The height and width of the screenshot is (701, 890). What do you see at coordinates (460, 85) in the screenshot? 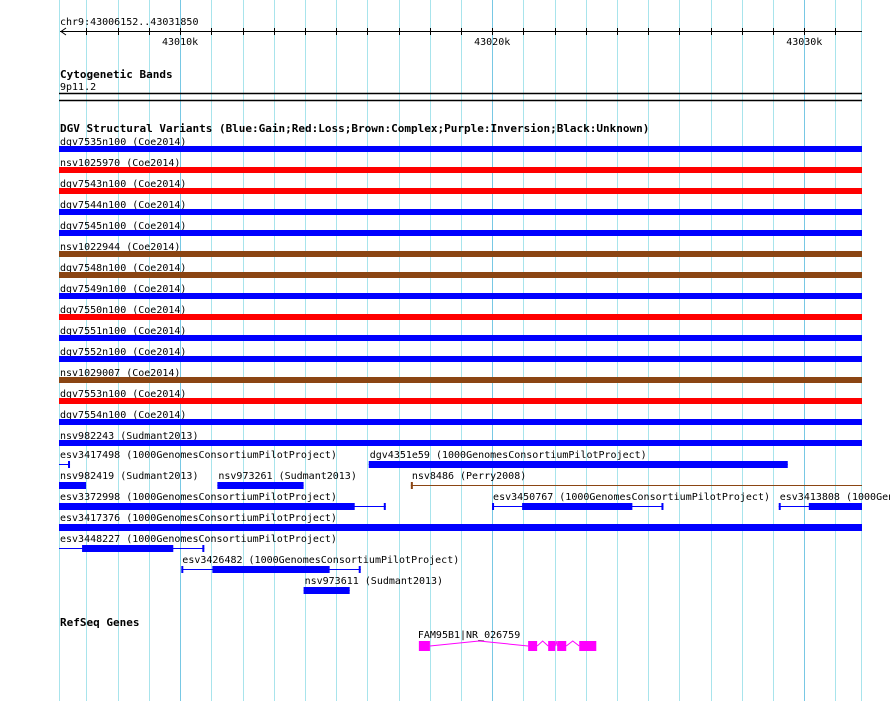
I see `cytoband-track: Cytogenetic Bands 9p11.2` at bounding box center [460, 85].